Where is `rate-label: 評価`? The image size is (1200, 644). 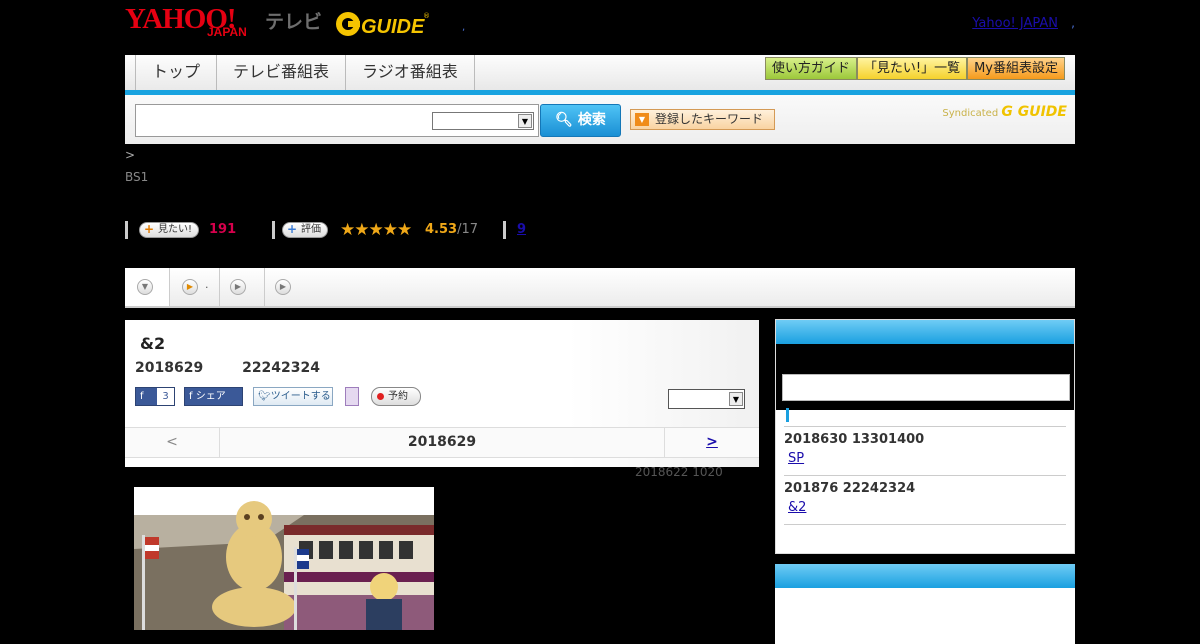
rate-label: 評価 is located at coordinates (311, 229).